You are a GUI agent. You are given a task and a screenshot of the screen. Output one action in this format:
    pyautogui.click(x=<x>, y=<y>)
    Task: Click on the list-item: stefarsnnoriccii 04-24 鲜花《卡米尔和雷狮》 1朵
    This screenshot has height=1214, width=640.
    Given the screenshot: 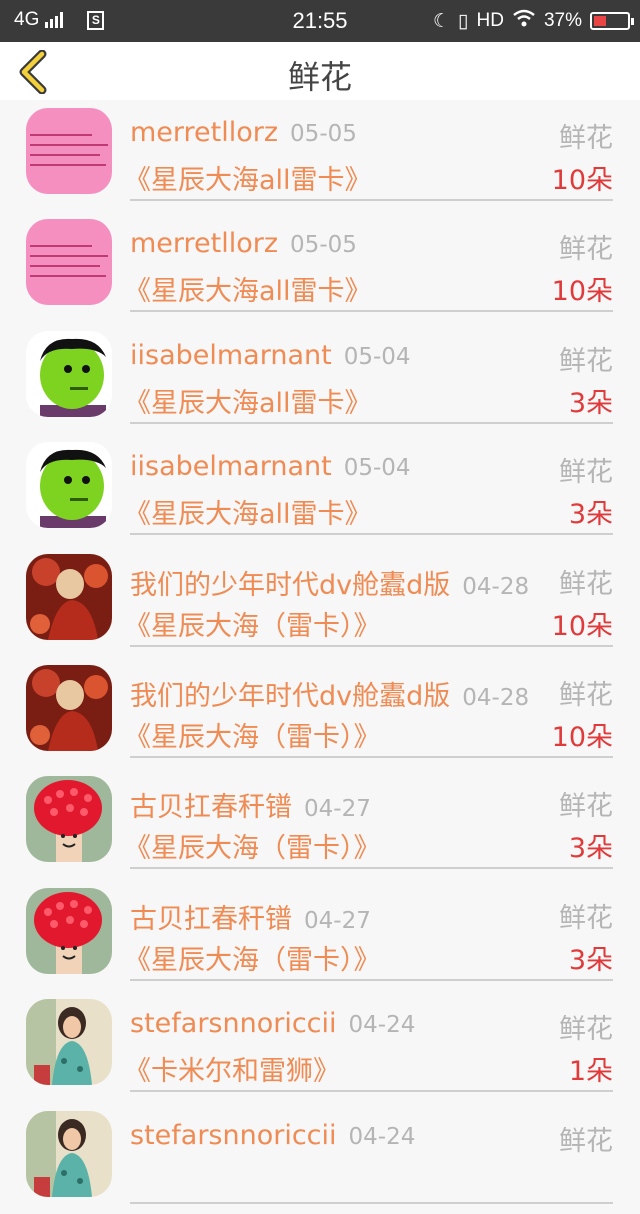 What is the action you would take?
    pyautogui.click(x=320, y=1046)
    